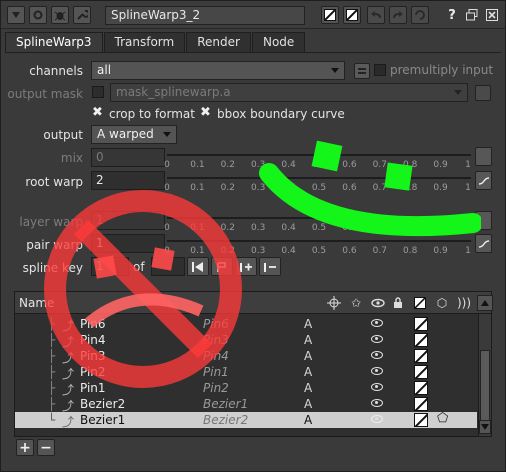 This screenshot has height=472, width=506. I want to click on crosshair-icon, so click(334, 303).